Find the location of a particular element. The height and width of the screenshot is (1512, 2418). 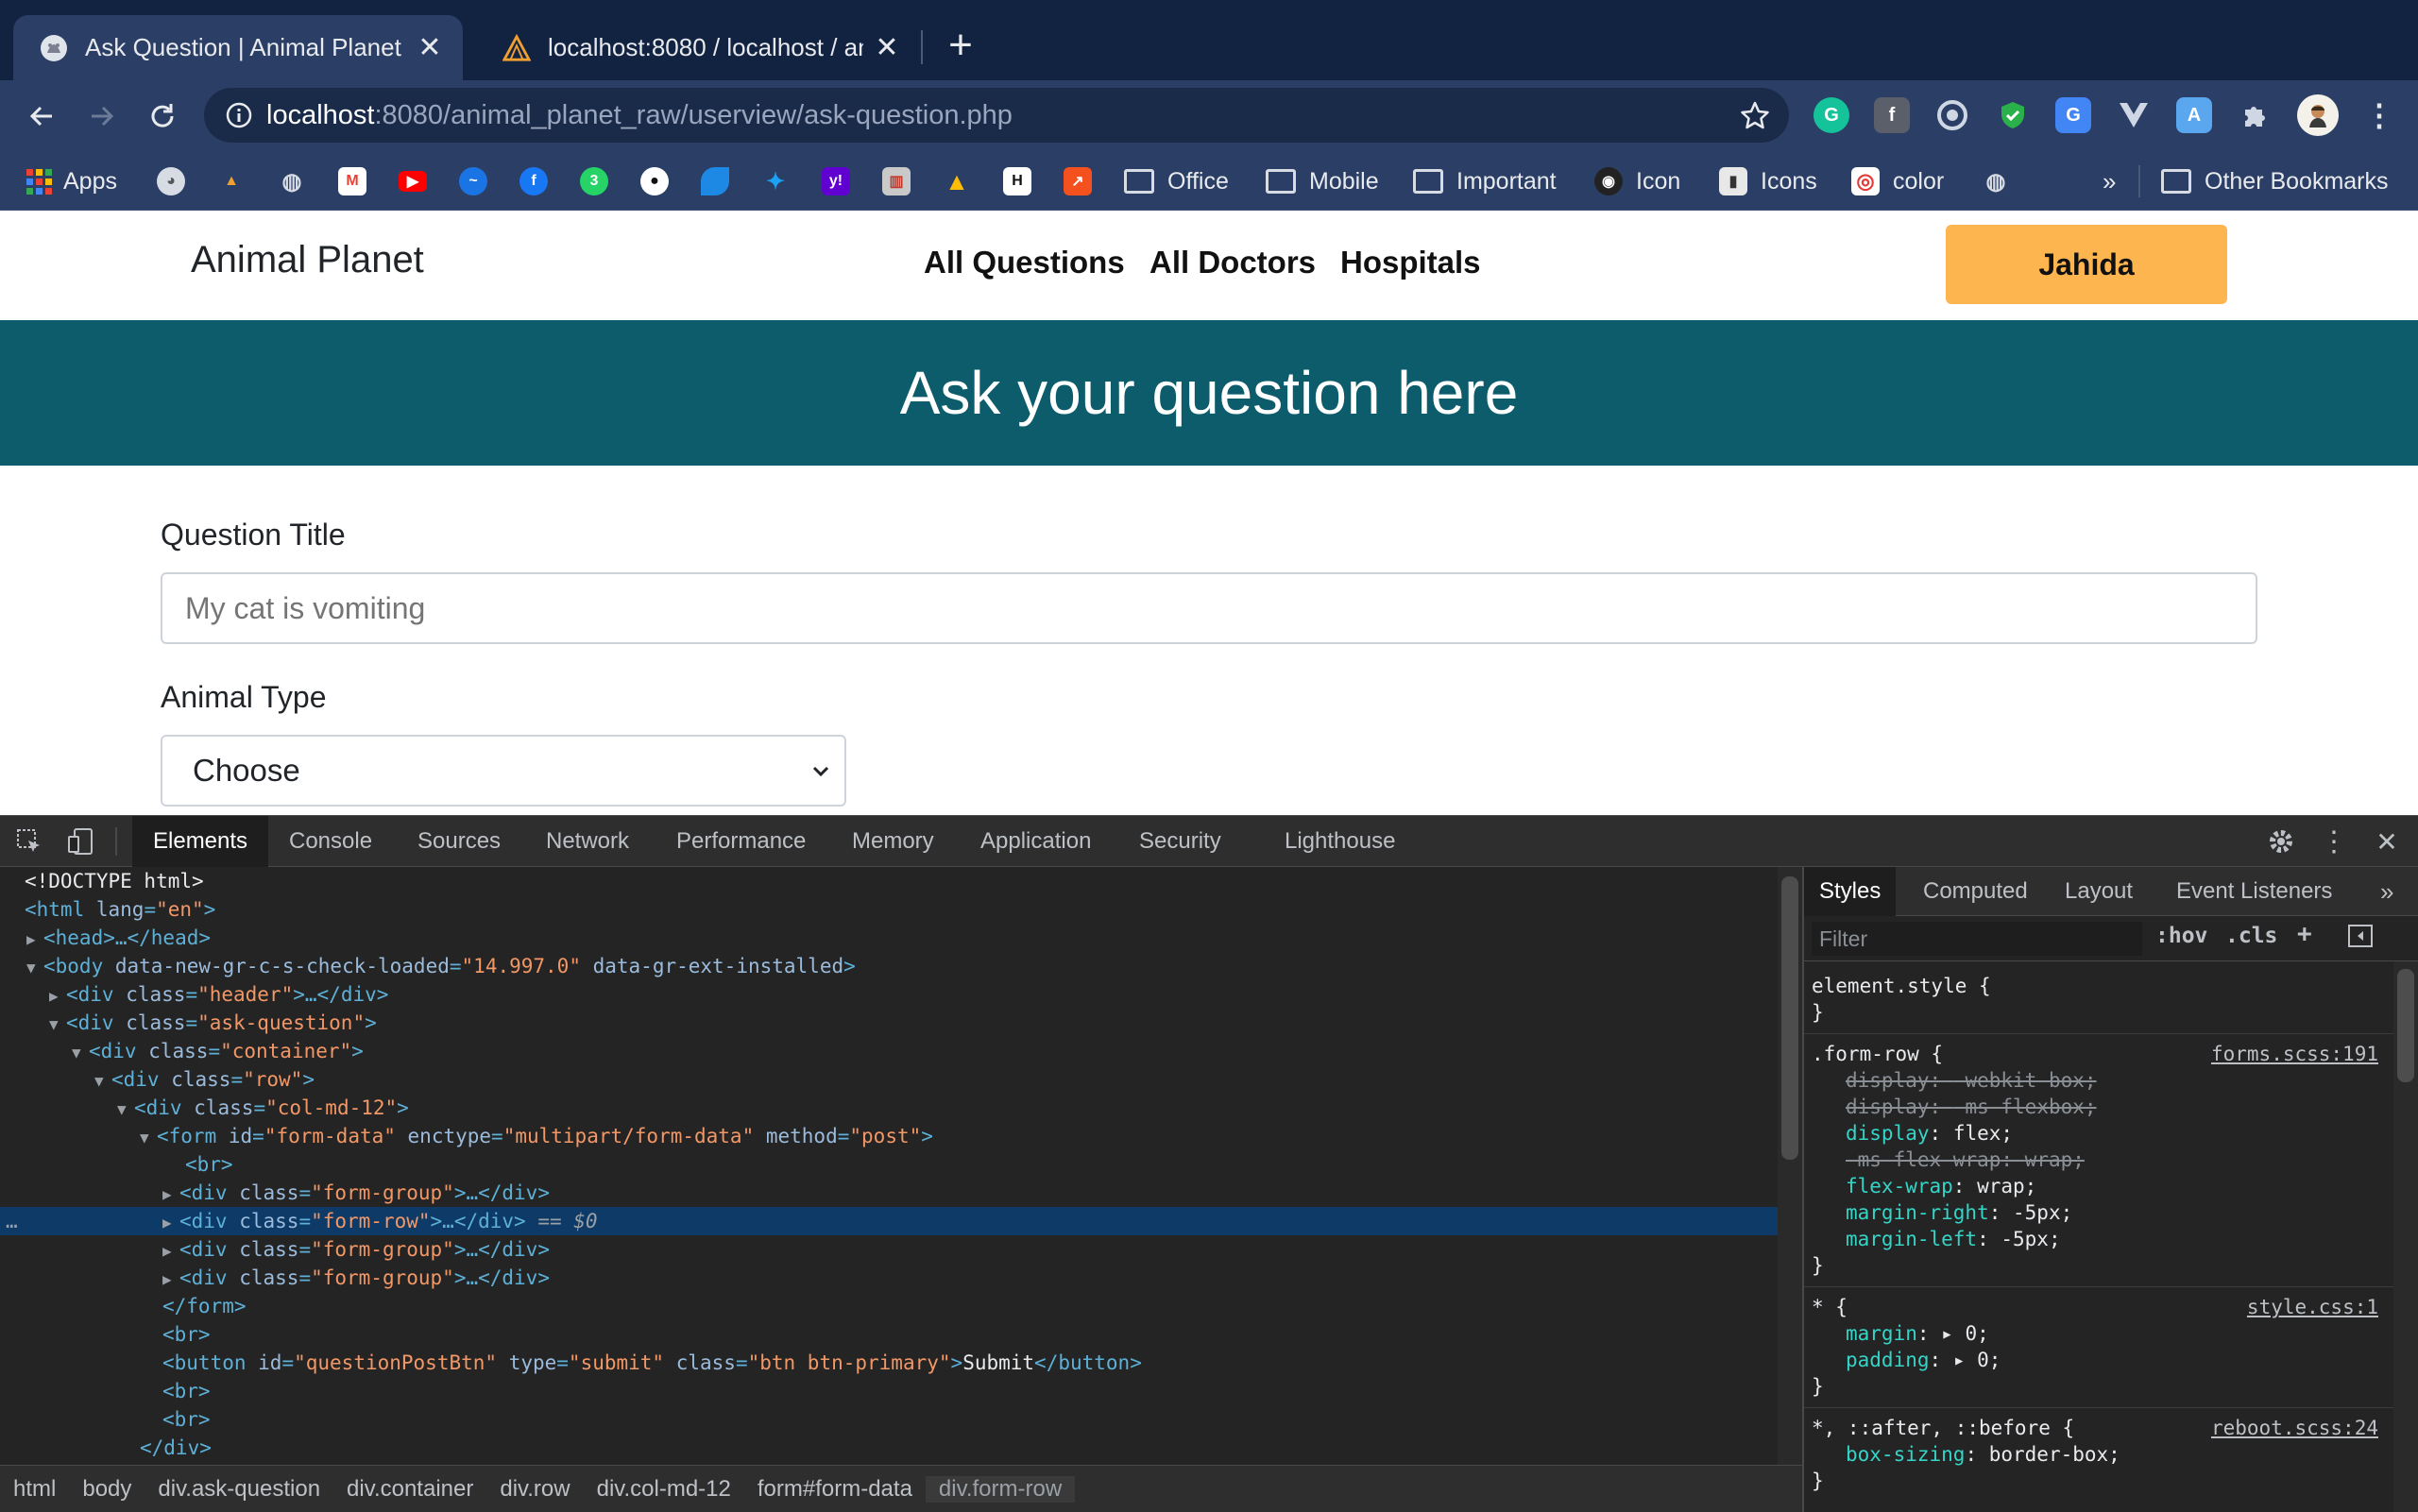

dom-node-form-row-selected: … ▶ <div class="form-row">…</div> == $0 is located at coordinates (889, 1221).